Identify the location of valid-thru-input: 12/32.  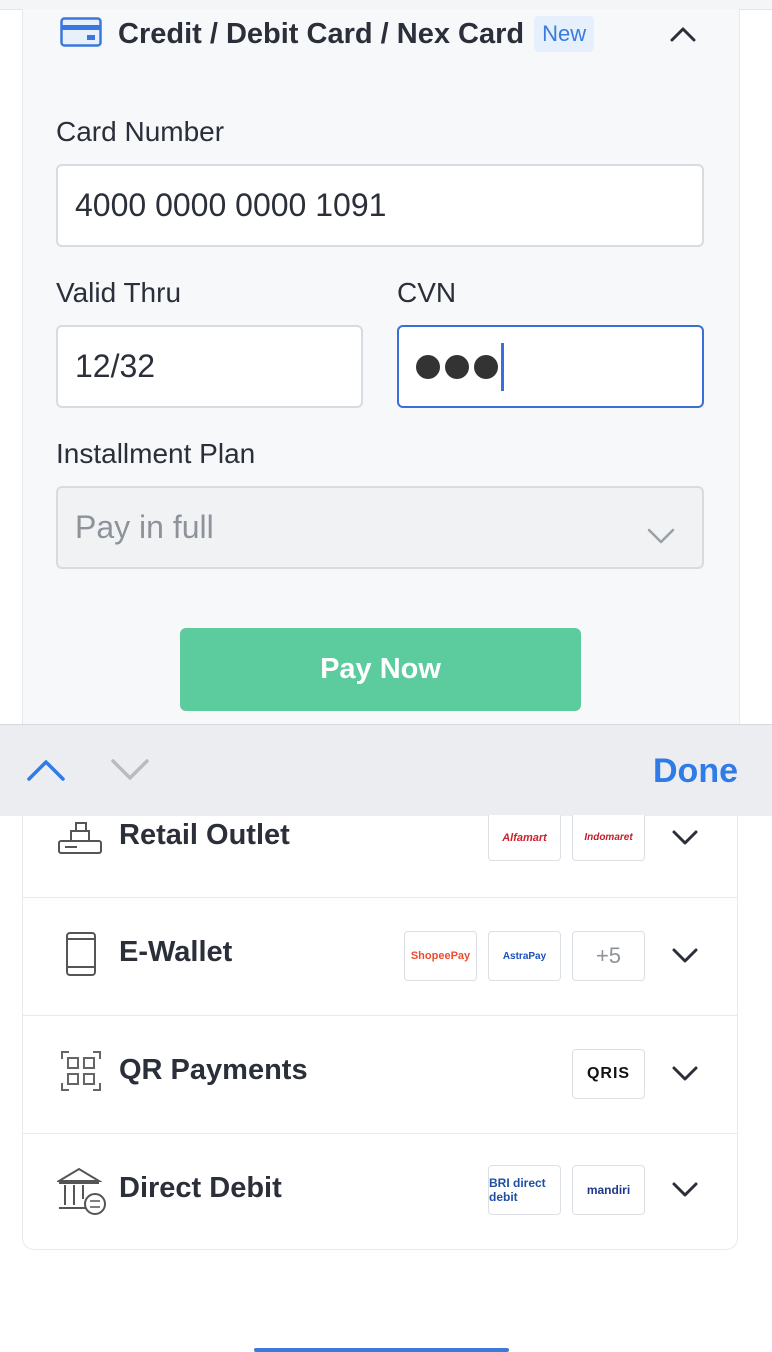
(209, 366).